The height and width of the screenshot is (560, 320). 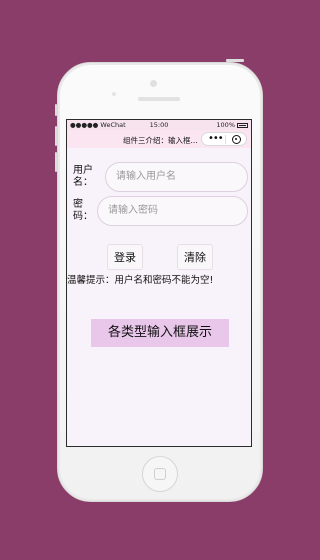 What do you see at coordinates (153, 83) in the screenshot?
I see `camera-icon` at bounding box center [153, 83].